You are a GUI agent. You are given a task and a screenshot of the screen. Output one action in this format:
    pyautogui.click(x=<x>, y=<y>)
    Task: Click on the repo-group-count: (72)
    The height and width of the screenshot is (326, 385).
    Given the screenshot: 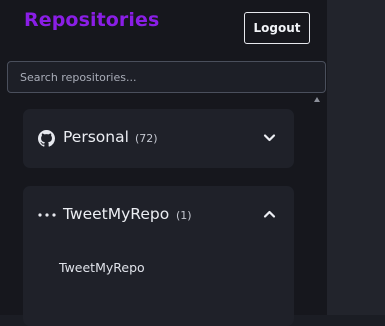 What is the action you would take?
    pyautogui.click(x=146, y=138)
    